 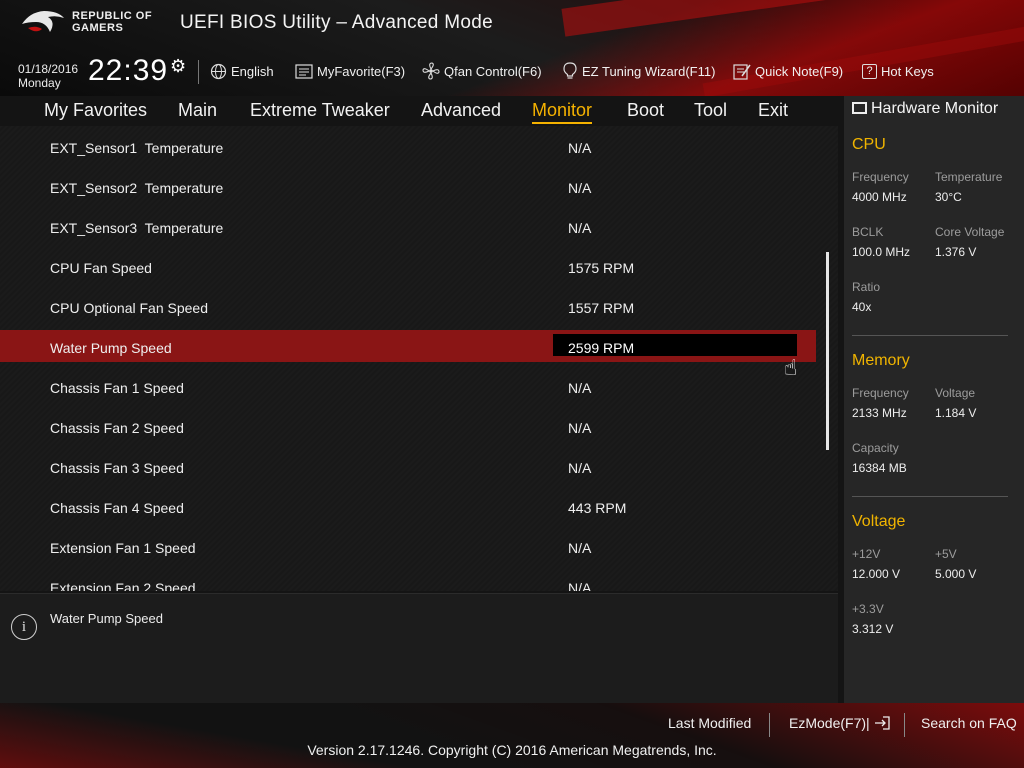 I want to click on memory-voltage-label: Voltage, so click(x=955, y=393).